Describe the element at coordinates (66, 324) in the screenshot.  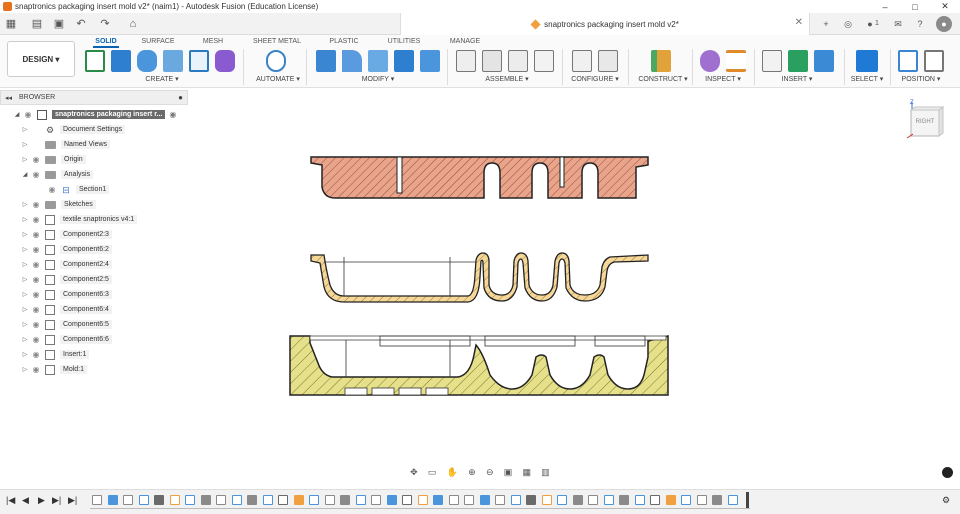
I see `browser-item-component: ▷ ◉ Component6:5` at that location.